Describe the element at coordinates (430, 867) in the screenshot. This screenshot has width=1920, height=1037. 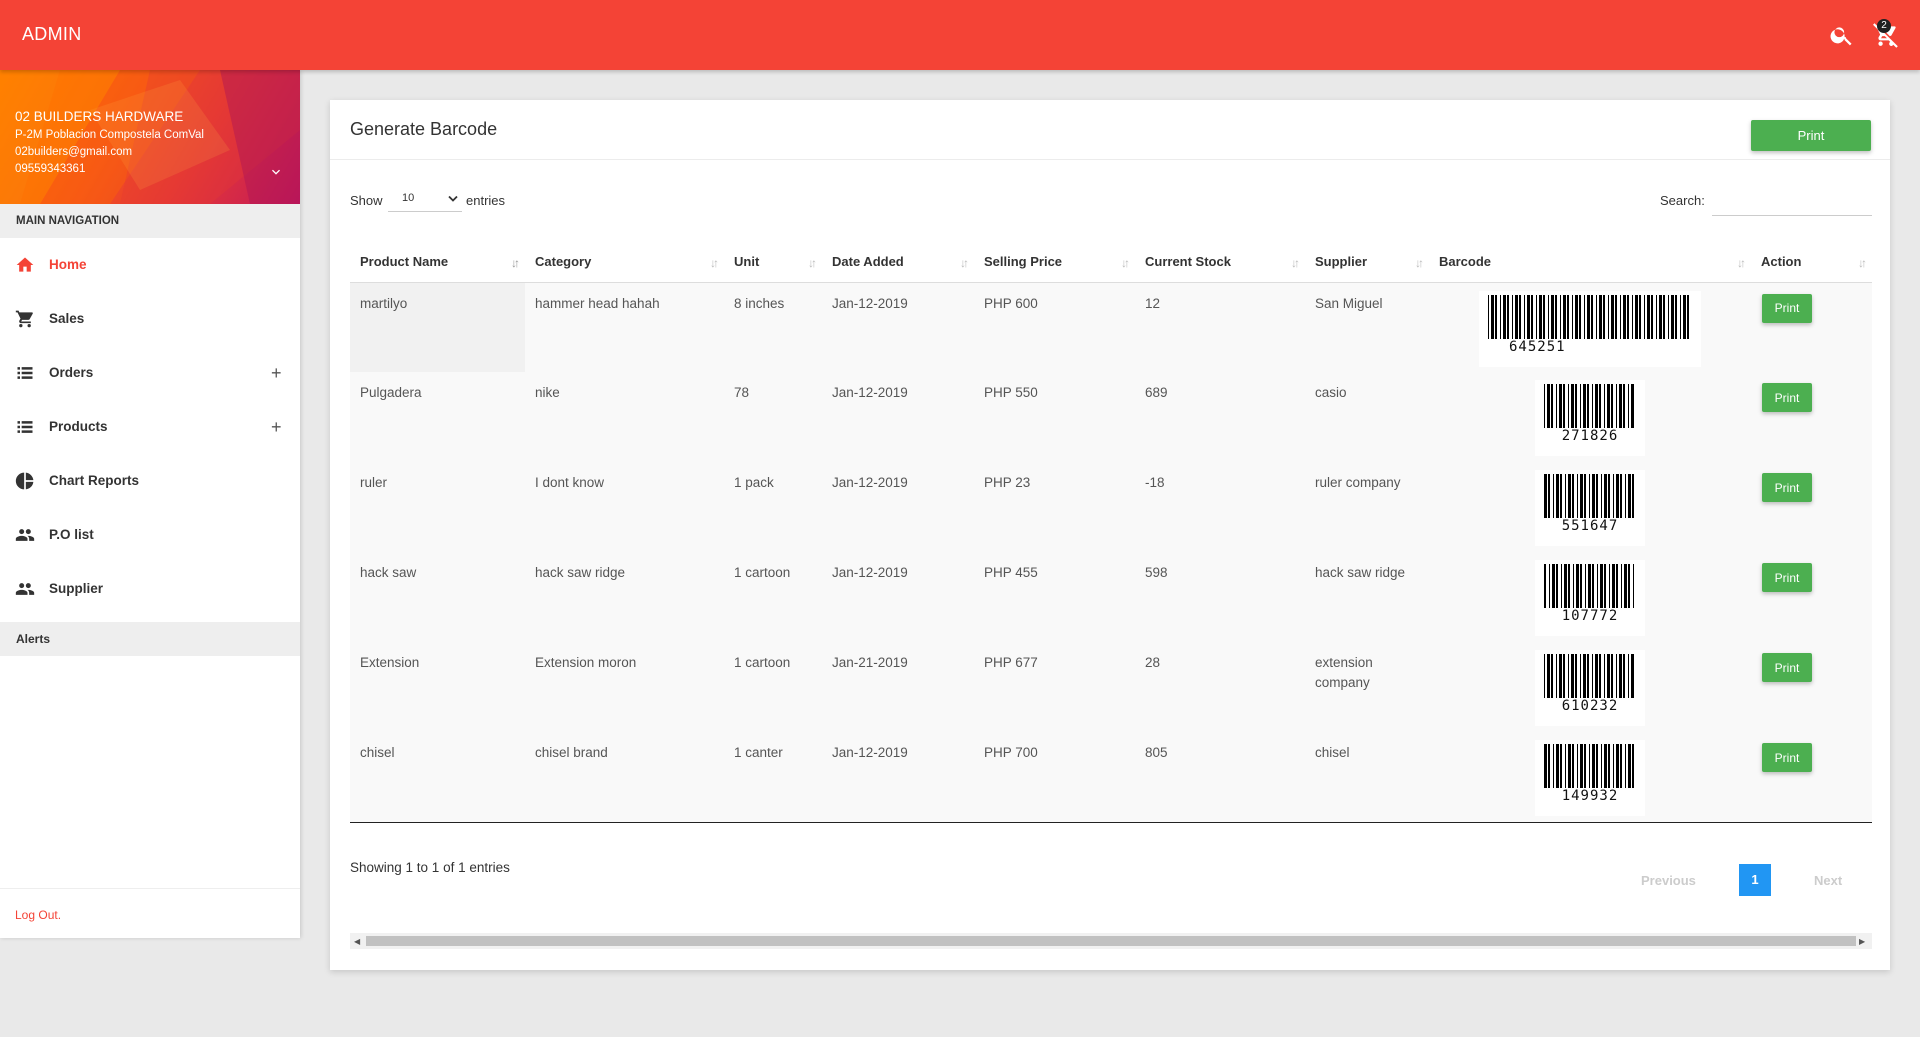
I see `table-info: Showing 1 to 1 of 1 entries` at that location.